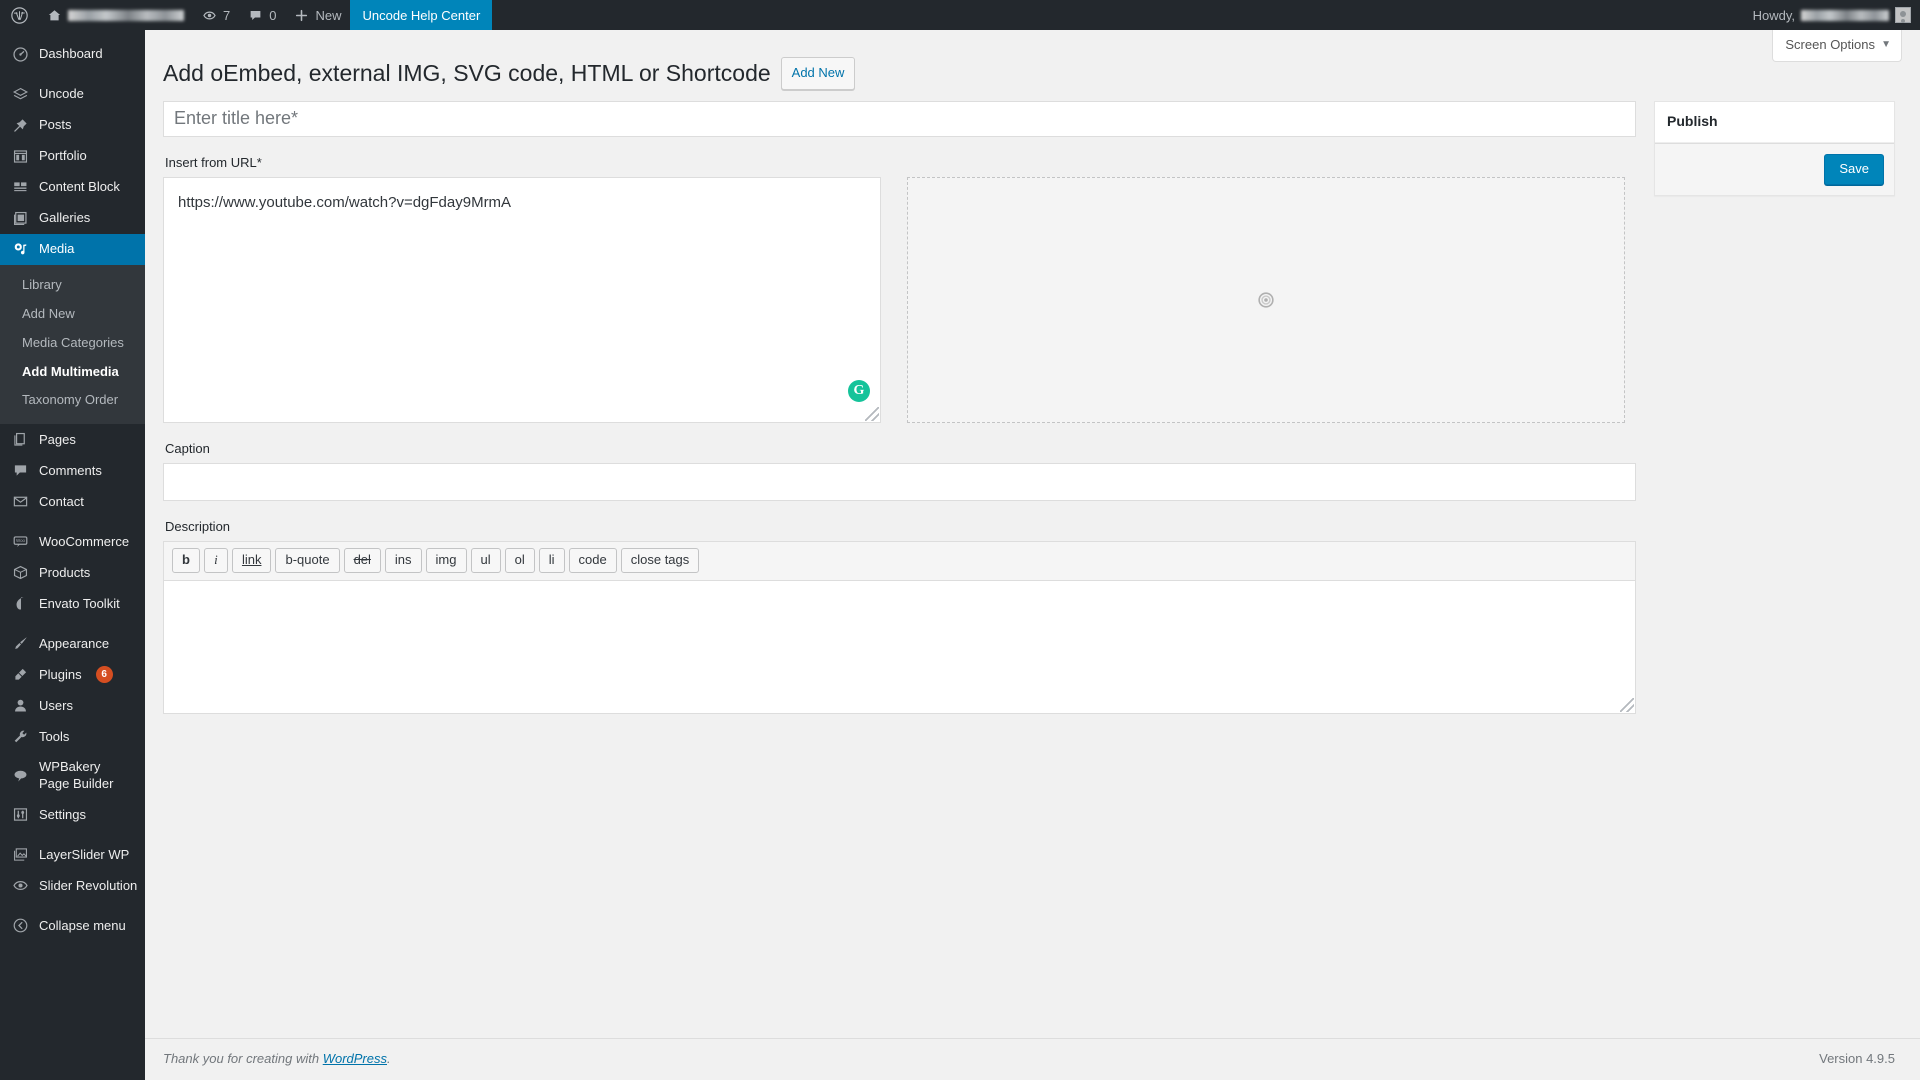 Image resolution: width=1920 pixels, height=1080 pixels. What do you see at coordinates (660, 560) in the screenshot?
I see `quicktag-close-tags-button: close tags` at bounding box center [660, 560].